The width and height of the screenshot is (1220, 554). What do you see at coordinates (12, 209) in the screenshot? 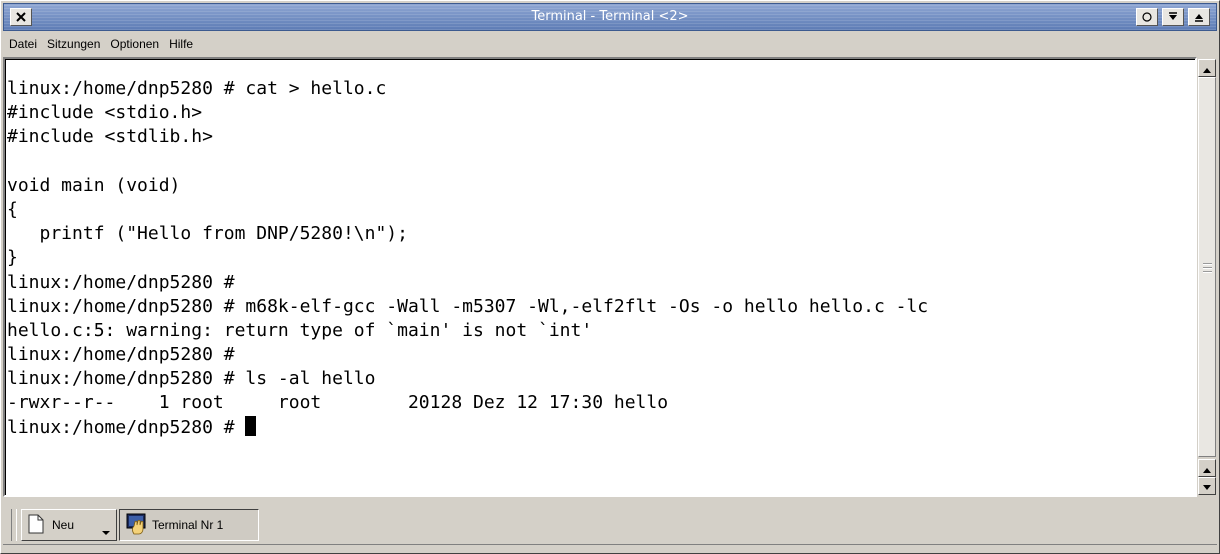
I see `terminal-line: {` at bounding box center [12, 209].